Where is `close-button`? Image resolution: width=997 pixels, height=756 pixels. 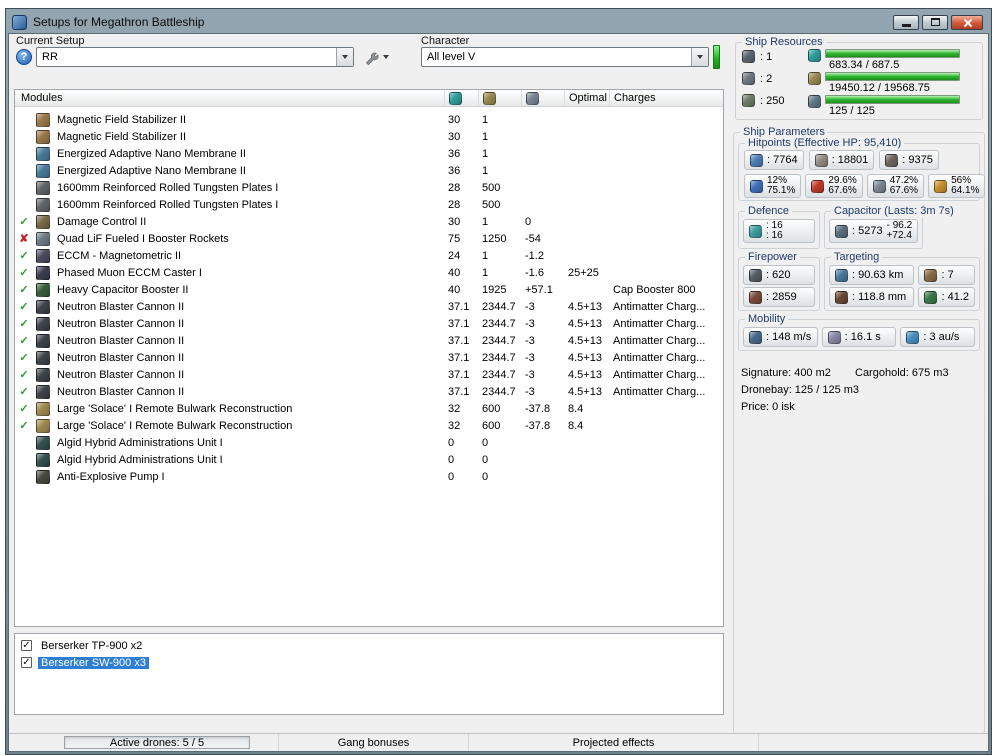
close-button is located at coordinates (967, 22).